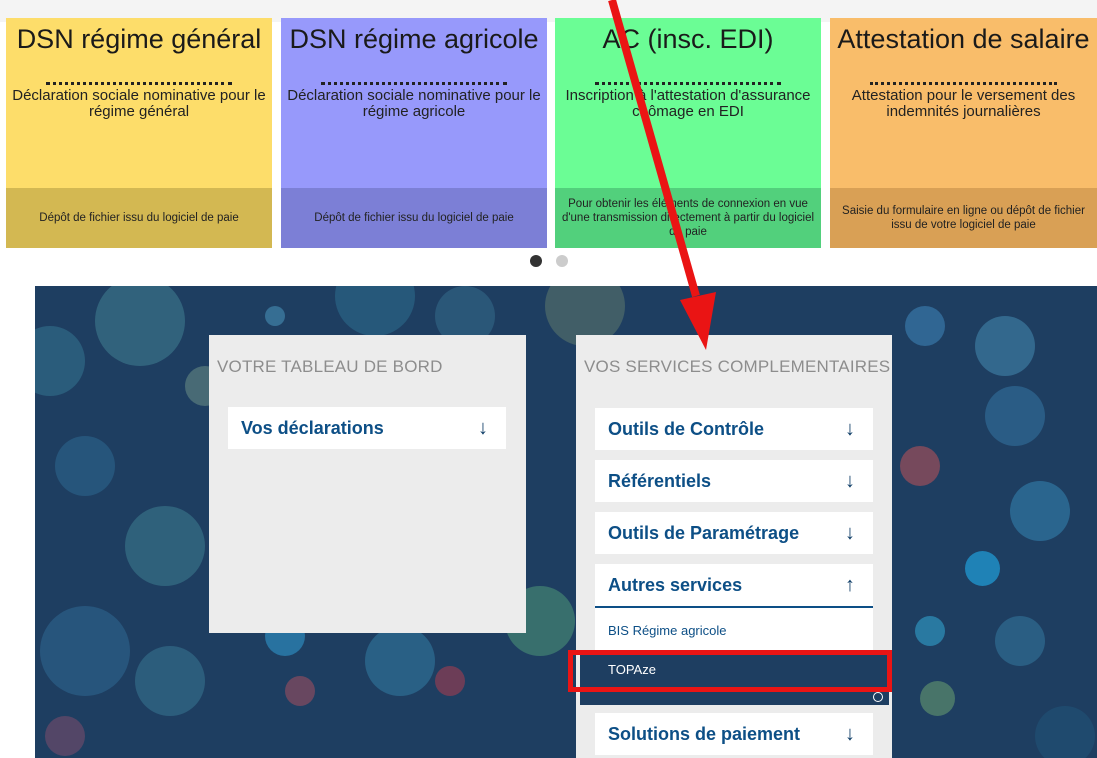  What do you see at coordinates (686, 428) in the screenshot?
I see `accordion-label: Outils de Contrôle` at bounding box center [686, 428].